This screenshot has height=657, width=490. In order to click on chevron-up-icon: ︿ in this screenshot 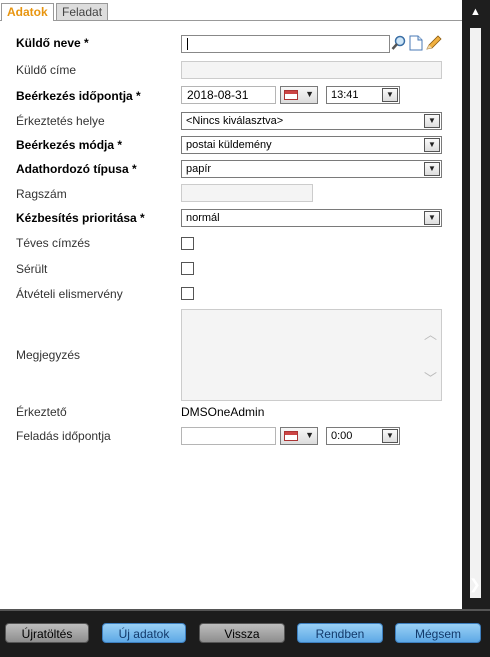, I will do `click(430, 333)`.